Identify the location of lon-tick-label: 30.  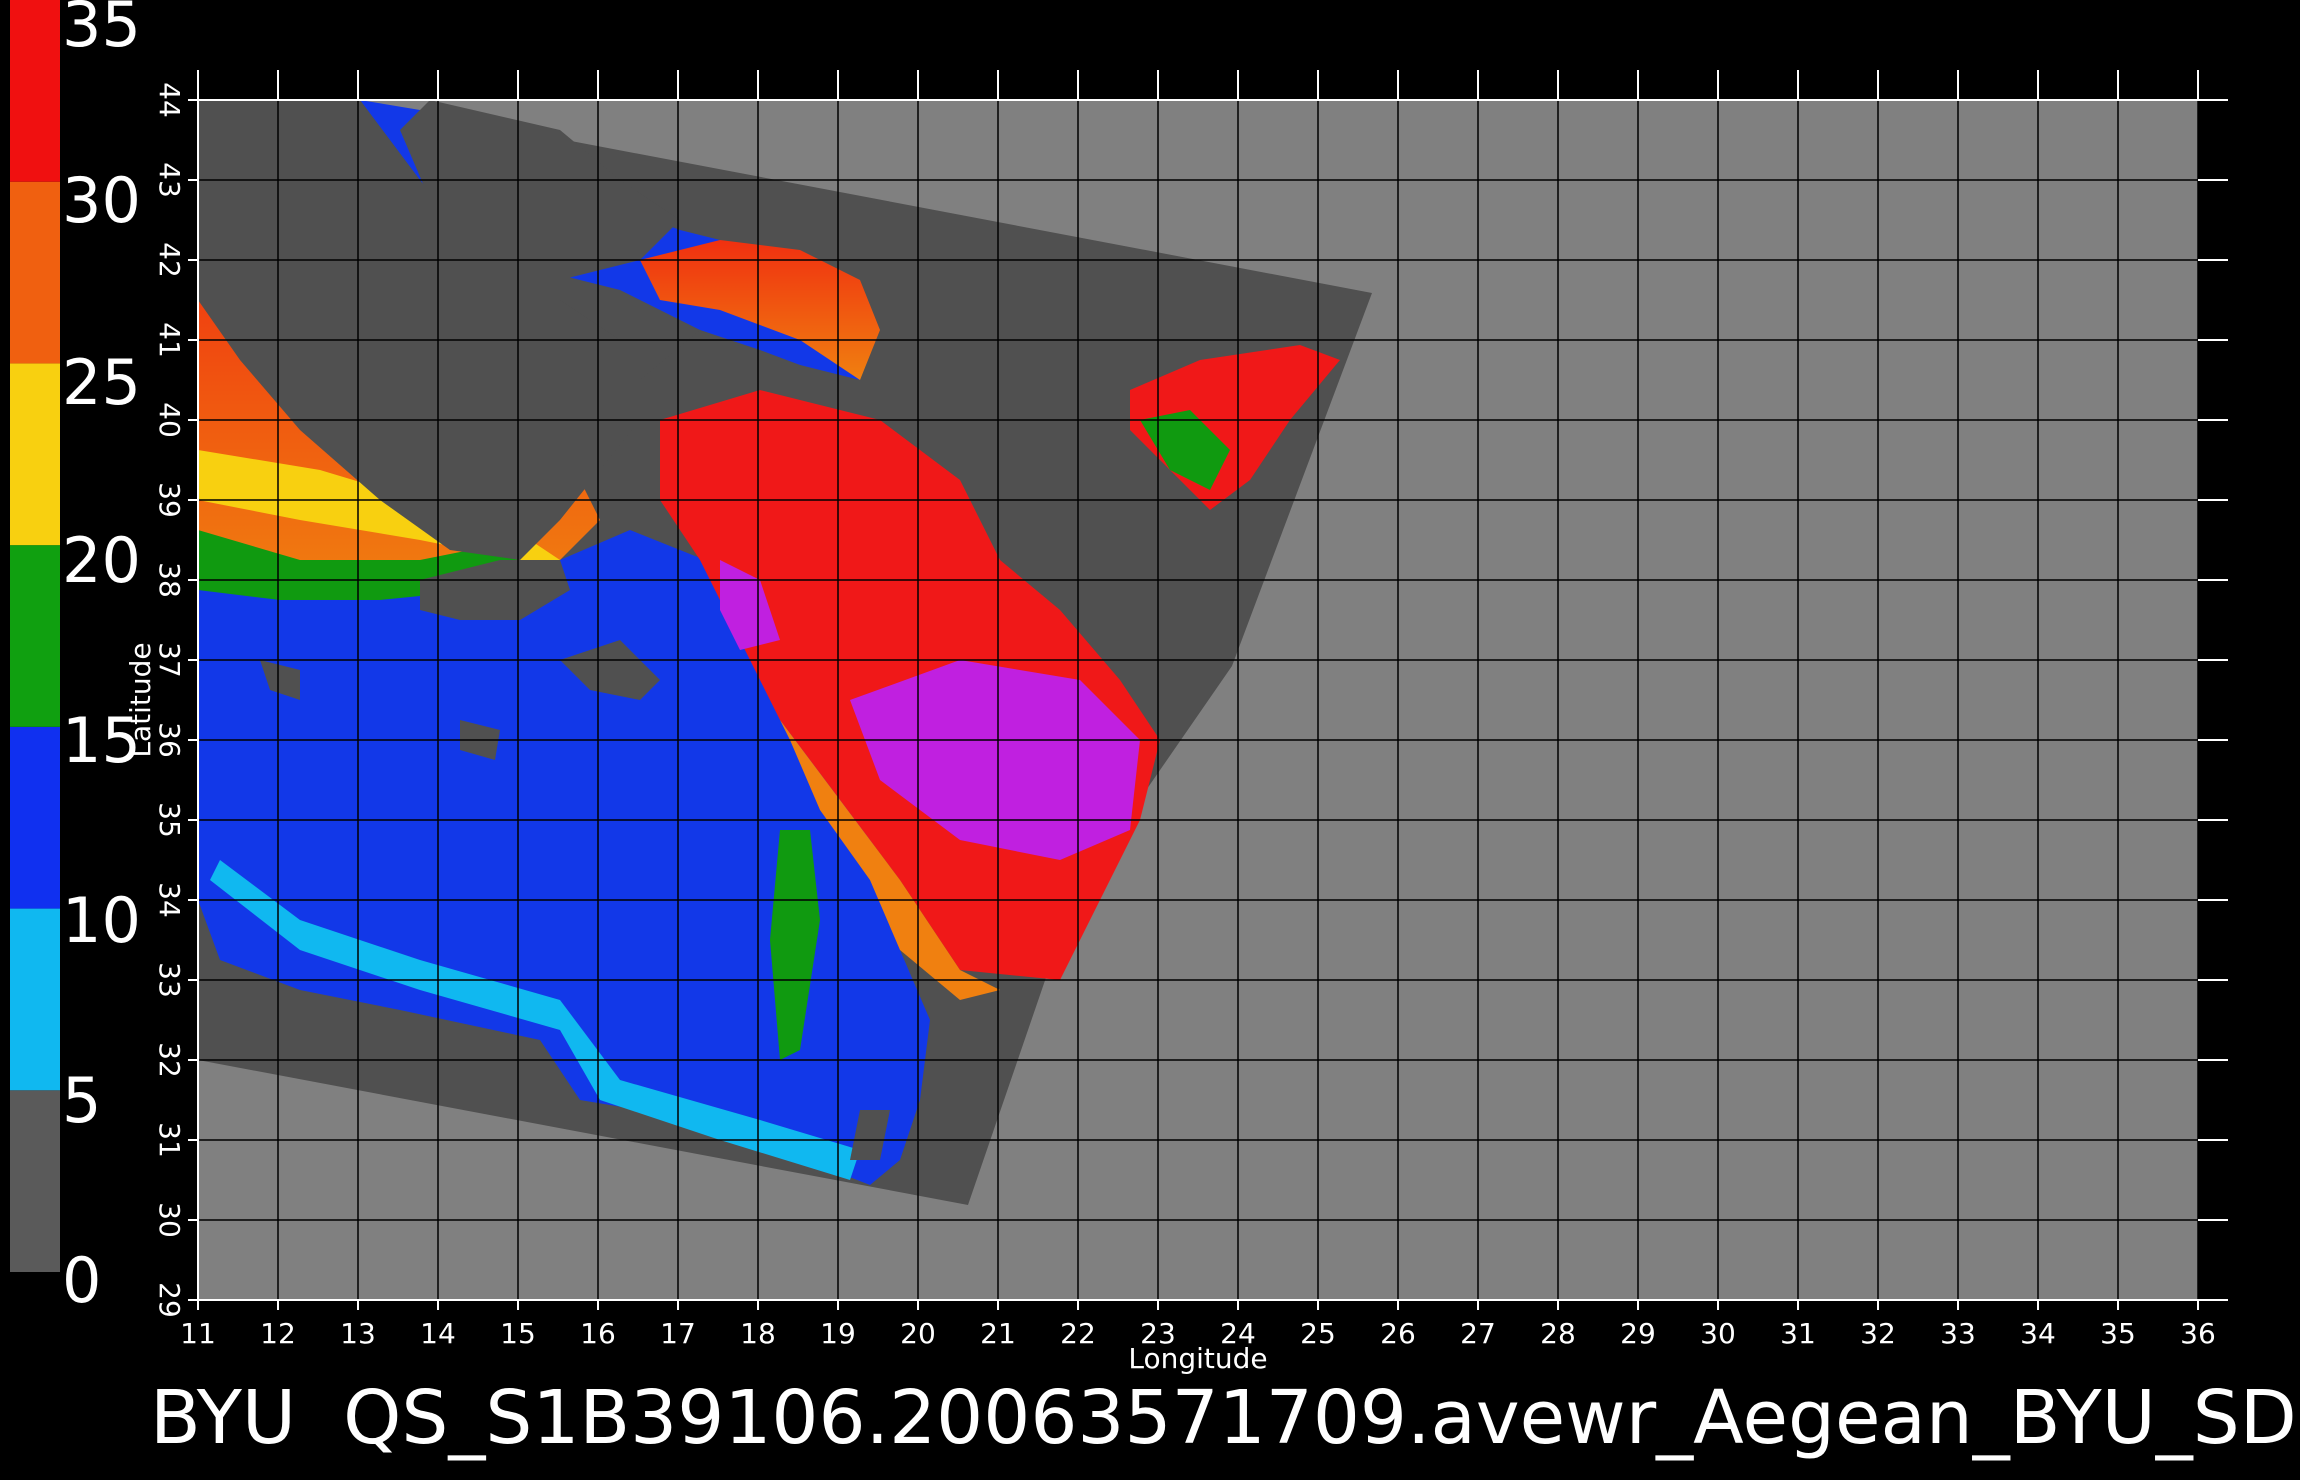
(1718, 1333).